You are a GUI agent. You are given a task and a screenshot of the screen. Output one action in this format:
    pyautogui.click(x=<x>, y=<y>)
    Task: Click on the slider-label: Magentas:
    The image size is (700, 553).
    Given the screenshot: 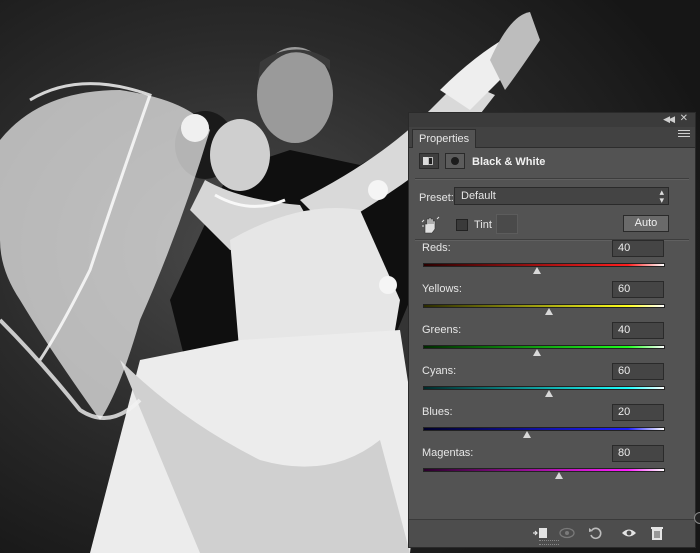 What is the action you would take?
    pyautogui.click(x=448, y=453)
    